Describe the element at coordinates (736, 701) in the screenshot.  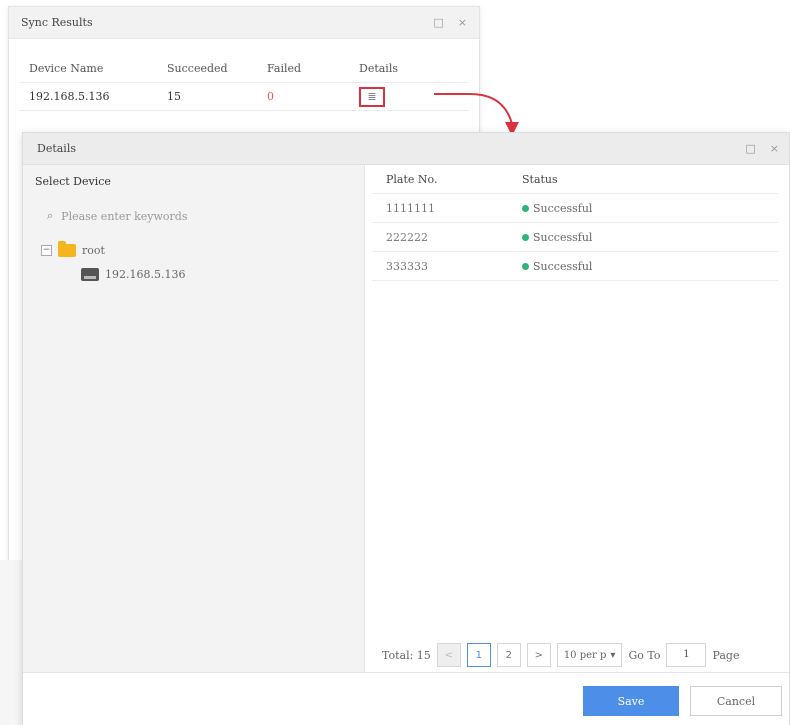
I see `cancel-button: Cancel` at that location.